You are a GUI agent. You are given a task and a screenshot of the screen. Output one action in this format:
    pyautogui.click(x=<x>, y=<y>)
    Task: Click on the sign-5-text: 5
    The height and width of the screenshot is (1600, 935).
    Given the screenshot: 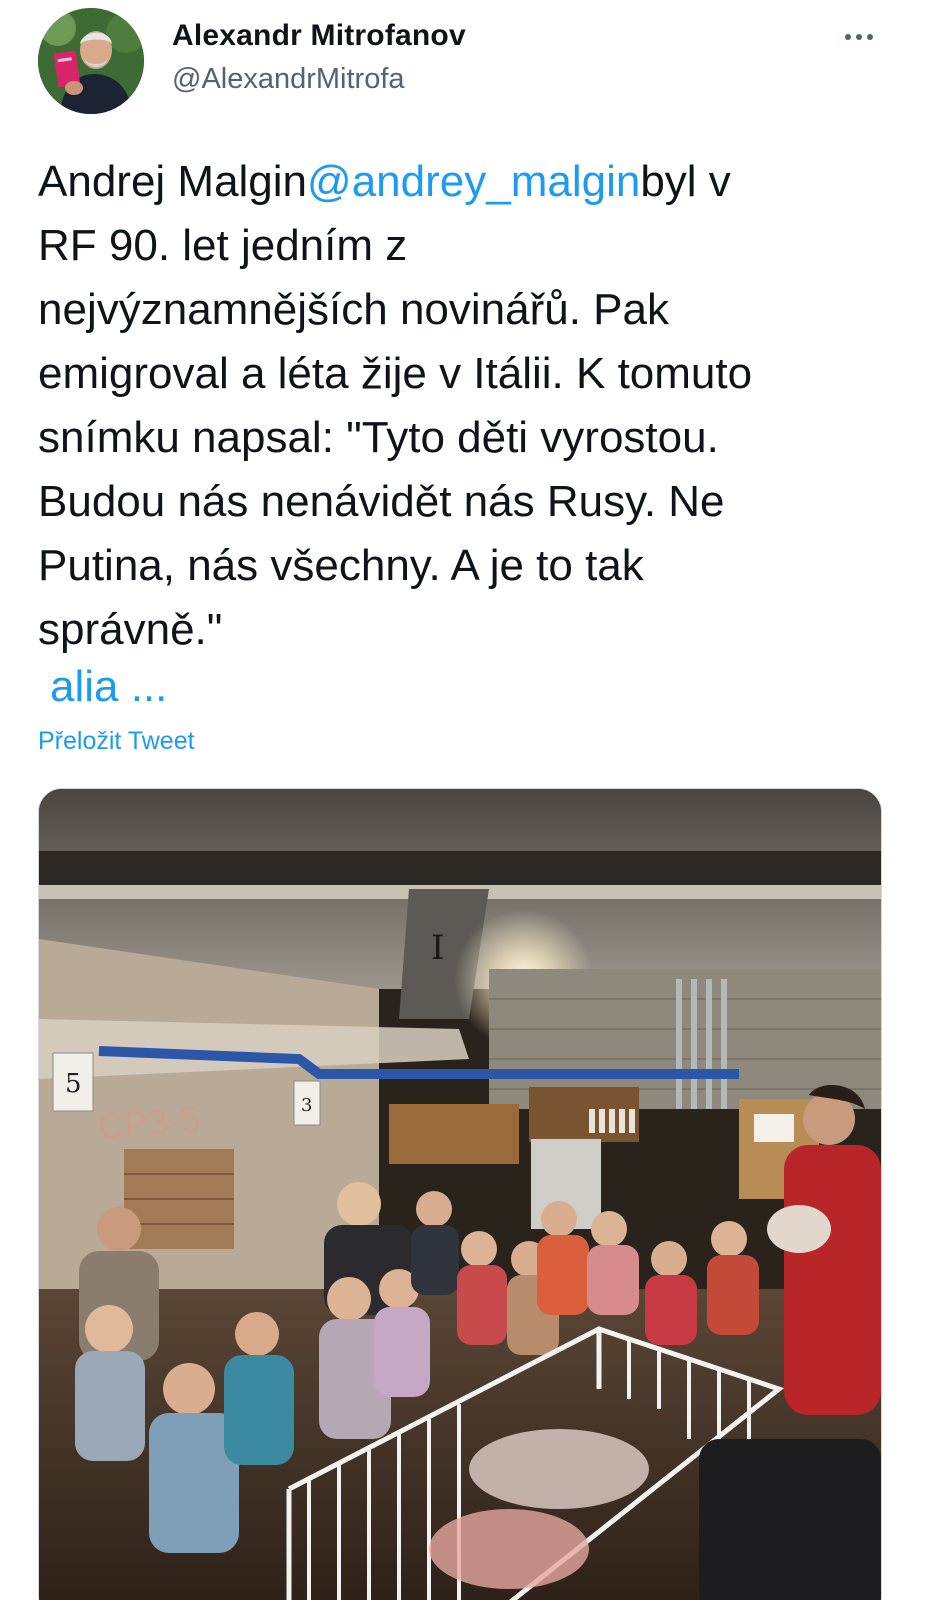 What is the action you would take?
    pyautogui.click(x=73, y=1084)
    